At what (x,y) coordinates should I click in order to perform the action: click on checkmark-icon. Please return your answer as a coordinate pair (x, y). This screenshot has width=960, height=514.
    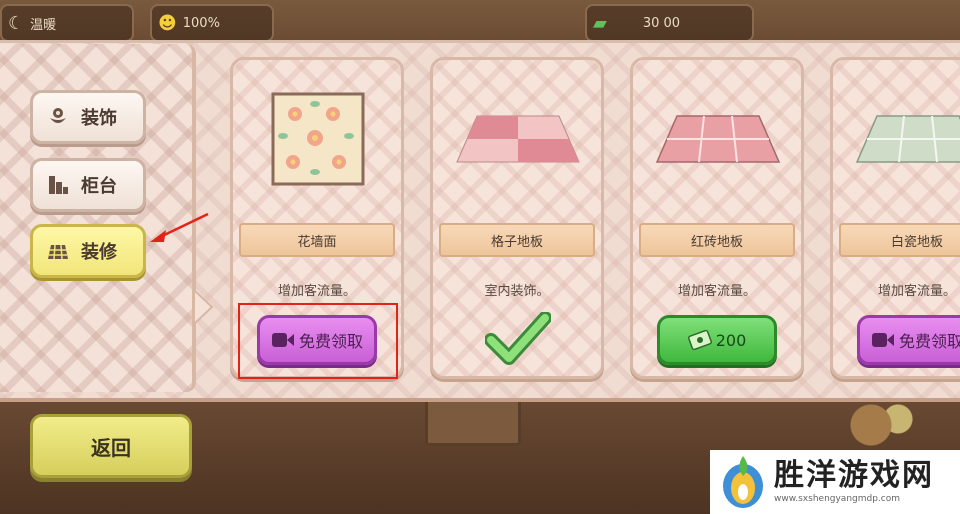
    Looking at the image, I should click on (518, 338).